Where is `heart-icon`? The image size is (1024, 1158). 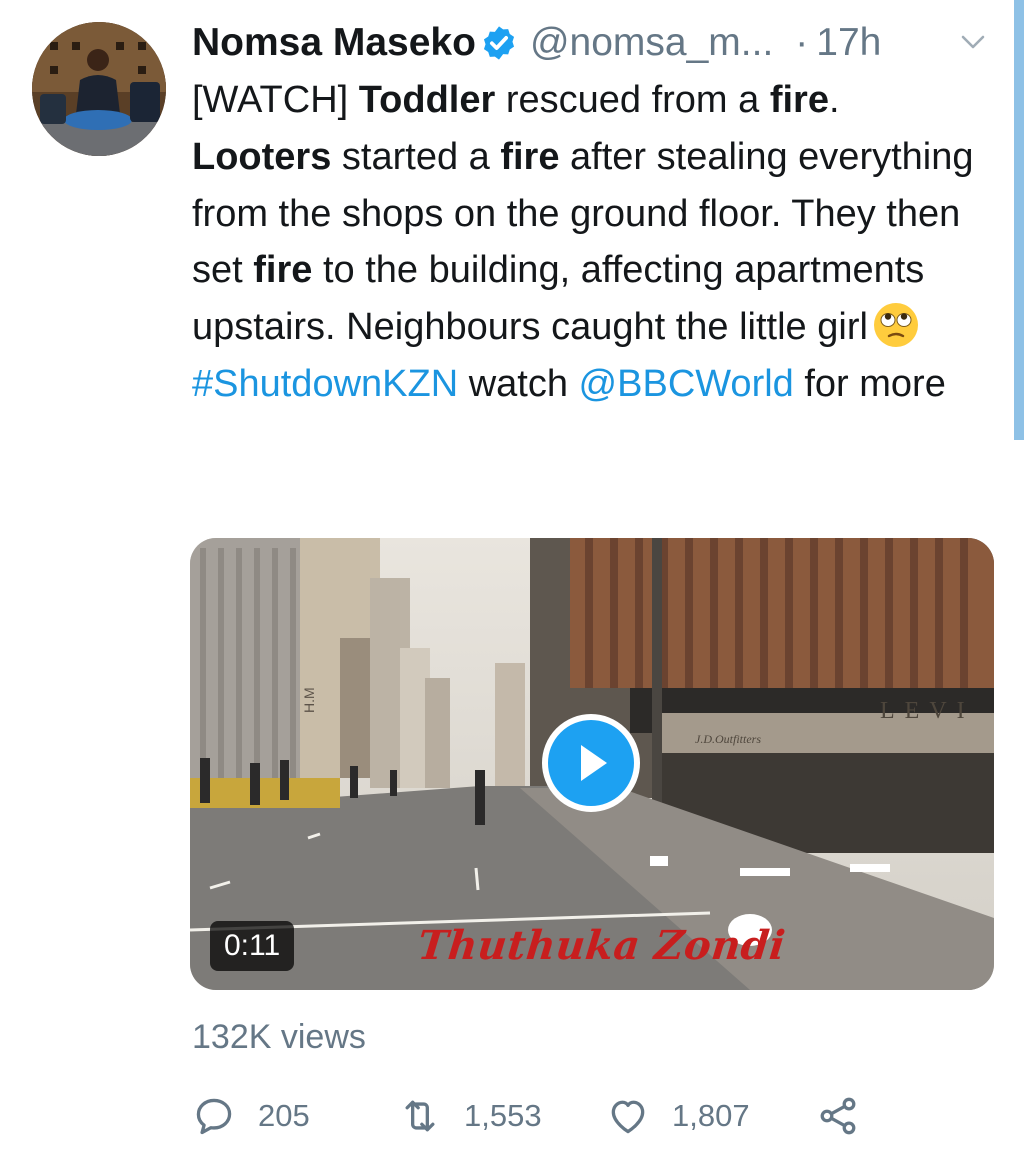
heart-icon is located at coordinates (628, 1117).